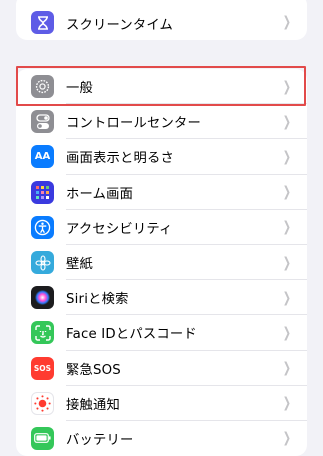  Describe the element at coordinates (42, 438) in the screenshot. I see `battery-icon` at that location.